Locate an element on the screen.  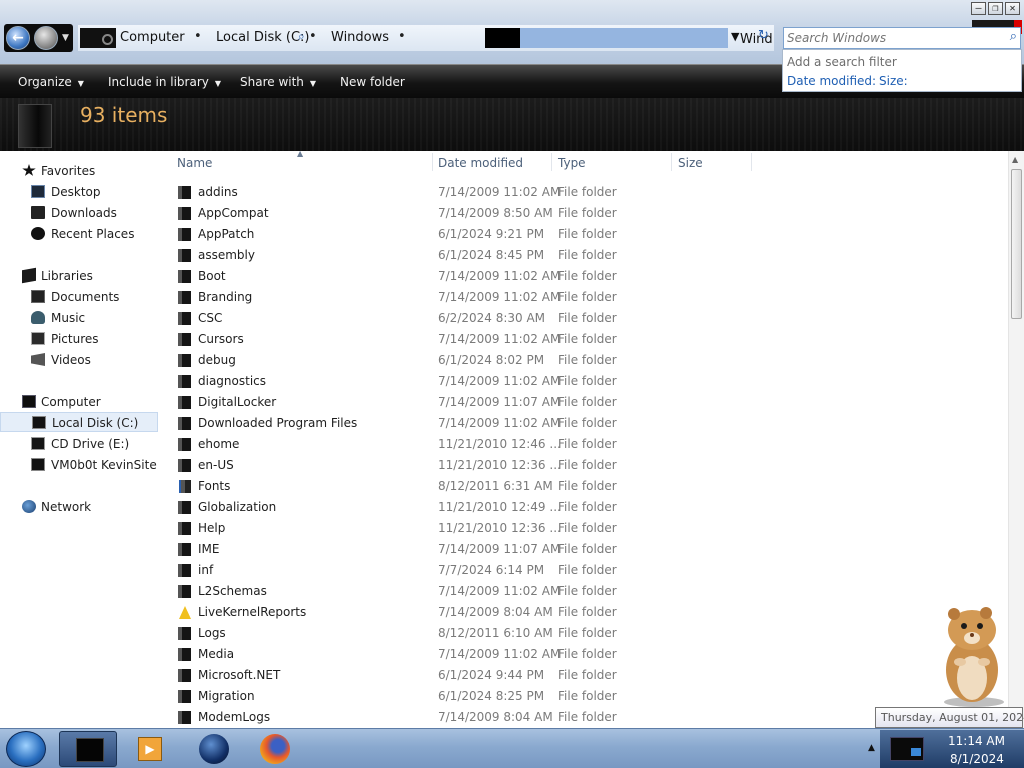
filter-date-modified: Date modified: is located at coordinates (831, 81).